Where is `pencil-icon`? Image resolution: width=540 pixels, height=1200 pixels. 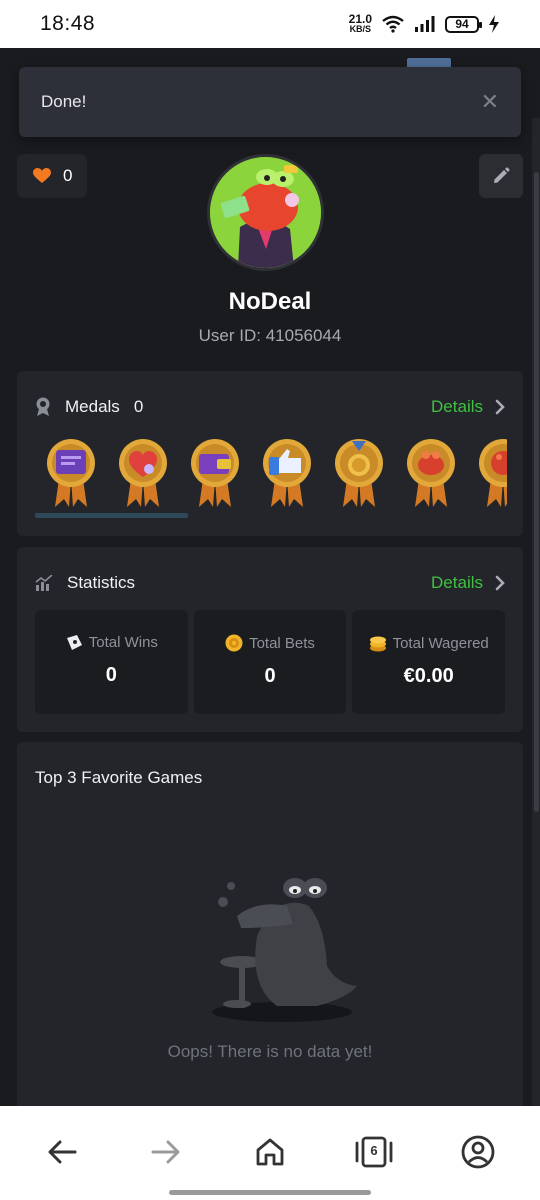
pencil-icon is located at coordinates (502, 175).